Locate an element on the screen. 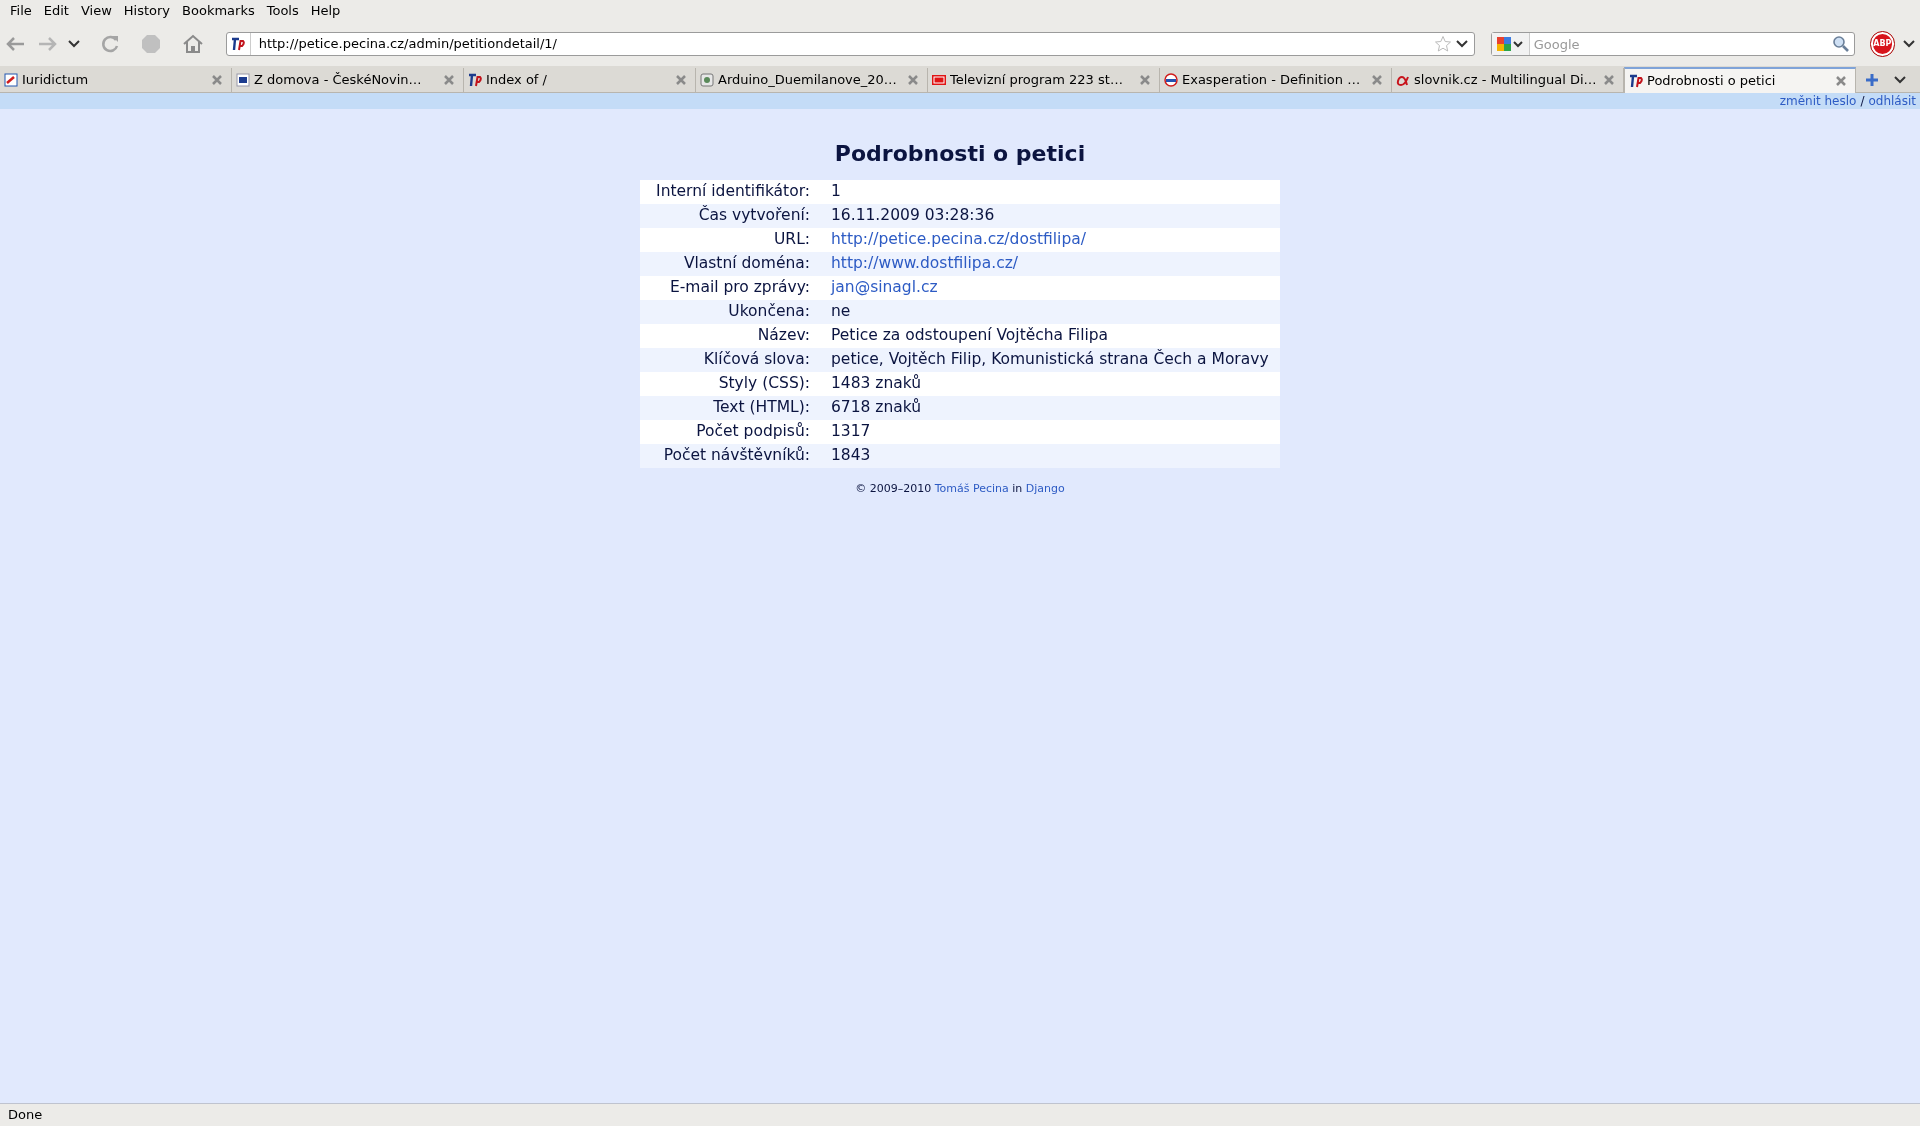  field-label: Text (HTML): is located at coordinates (761, 408).